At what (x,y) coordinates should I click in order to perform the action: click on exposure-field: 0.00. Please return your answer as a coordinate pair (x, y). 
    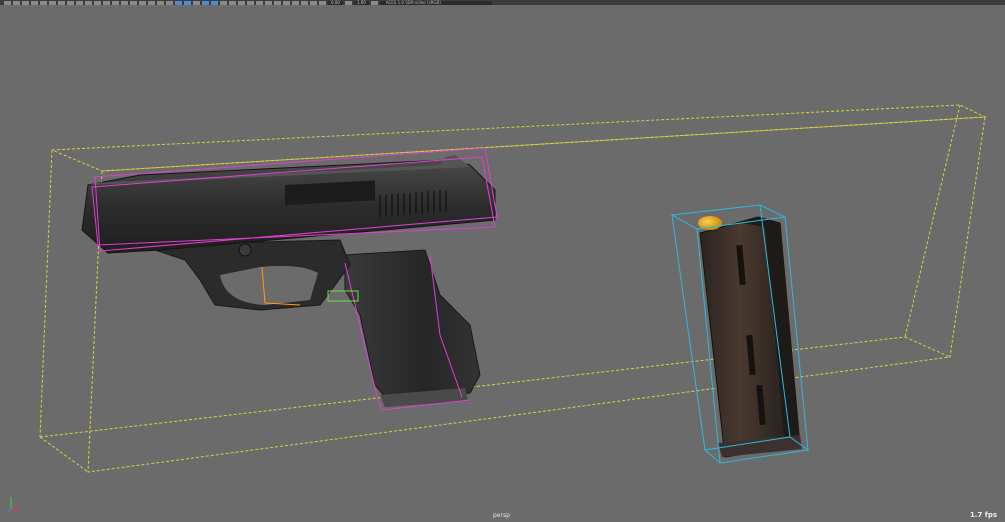
    Looking at the image, I should click on (335, 2).